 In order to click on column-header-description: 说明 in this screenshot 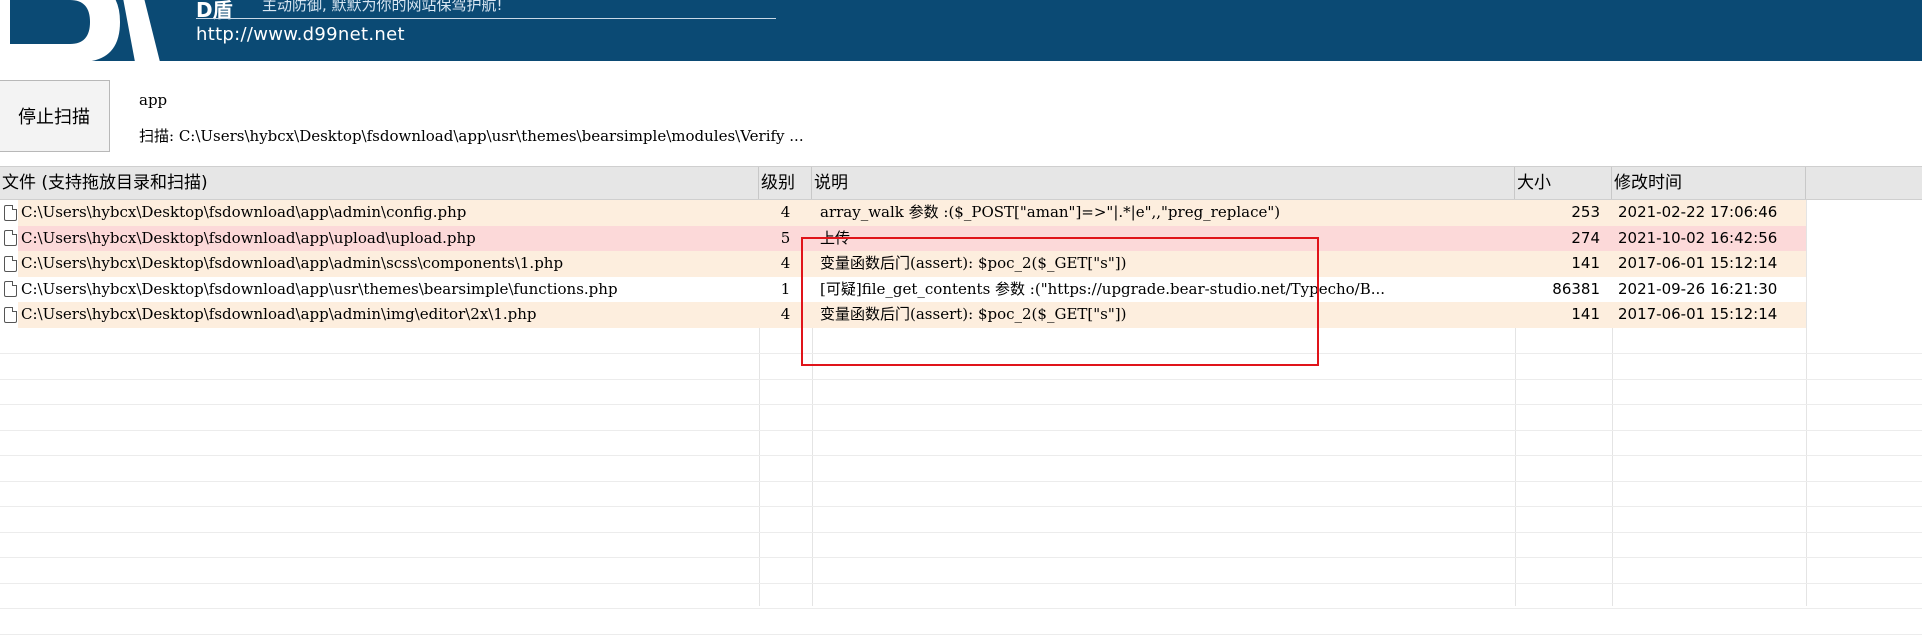, I will do `click(1163, 183)`.